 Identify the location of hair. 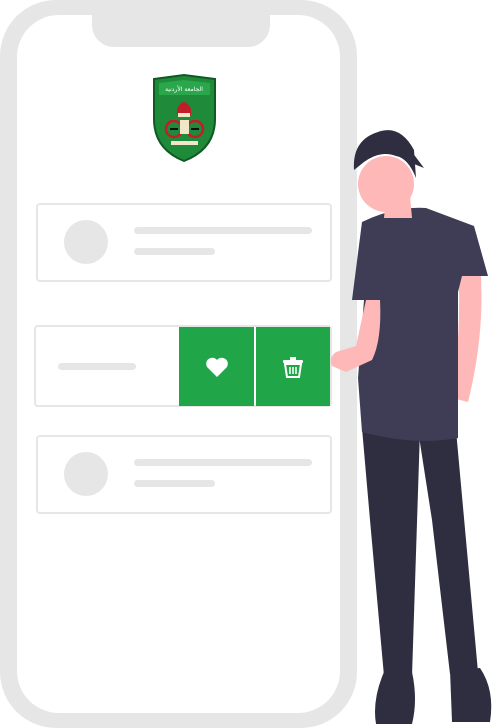
(384, 154).